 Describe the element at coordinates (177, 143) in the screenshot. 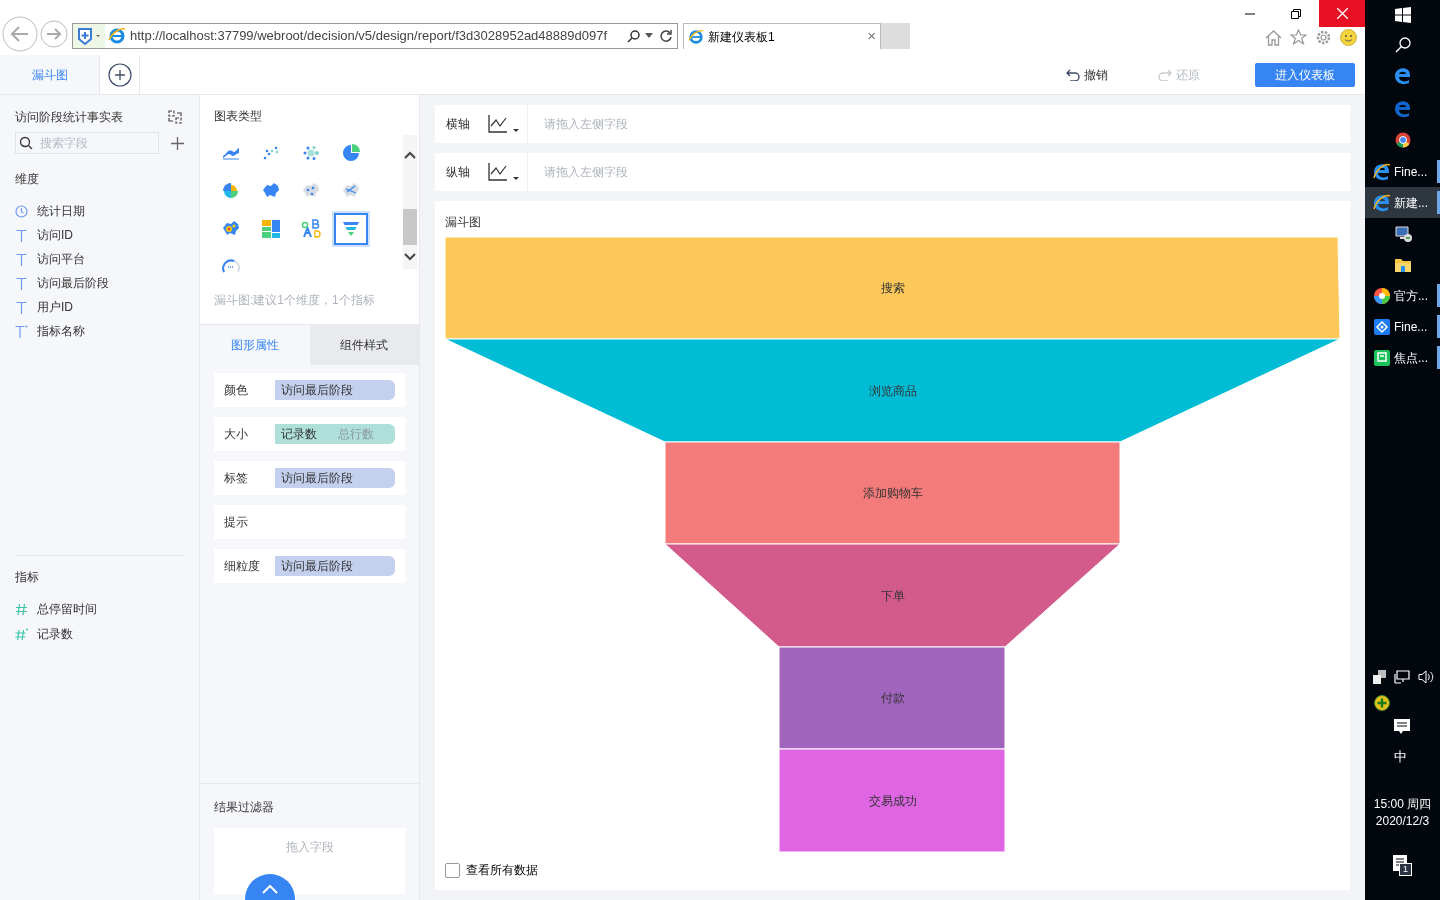

I see `add-icon` at that location.